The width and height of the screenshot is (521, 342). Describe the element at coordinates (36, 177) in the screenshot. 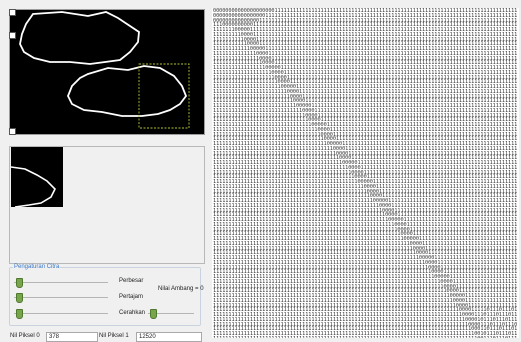

I see `crop-preview-image` at that location.